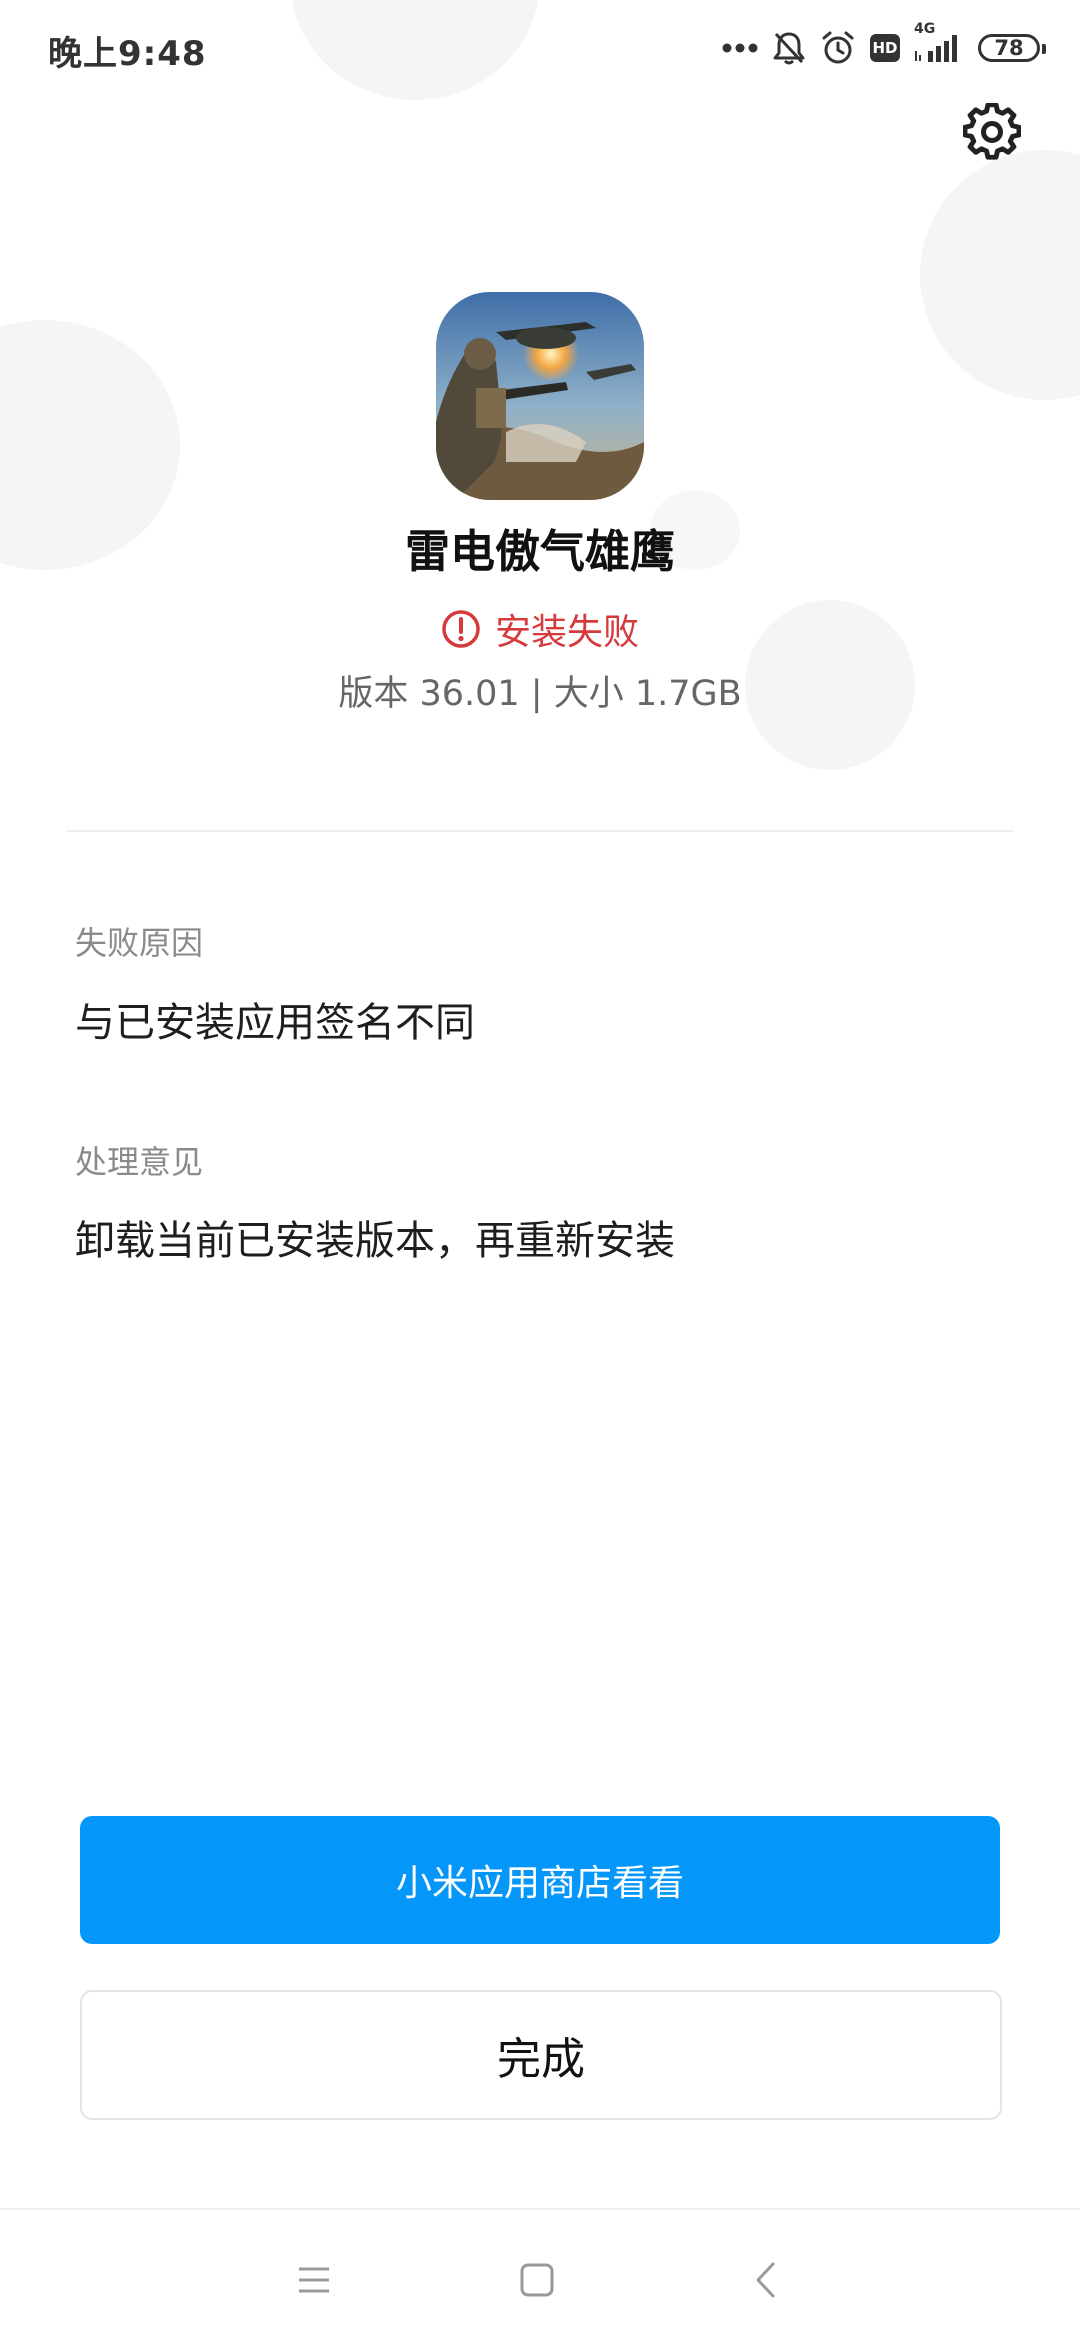 The width and height of the screenshot is (1080, 2340). I want to click on status-icons: HD 4G 78, so click(884, 46).